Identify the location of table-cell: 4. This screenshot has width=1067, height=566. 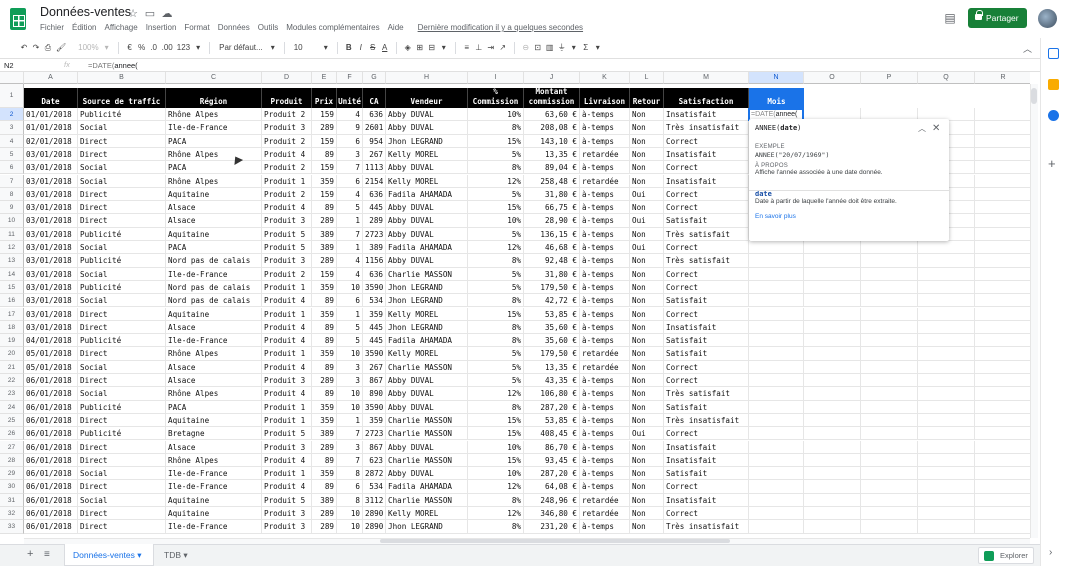
(350, 274).